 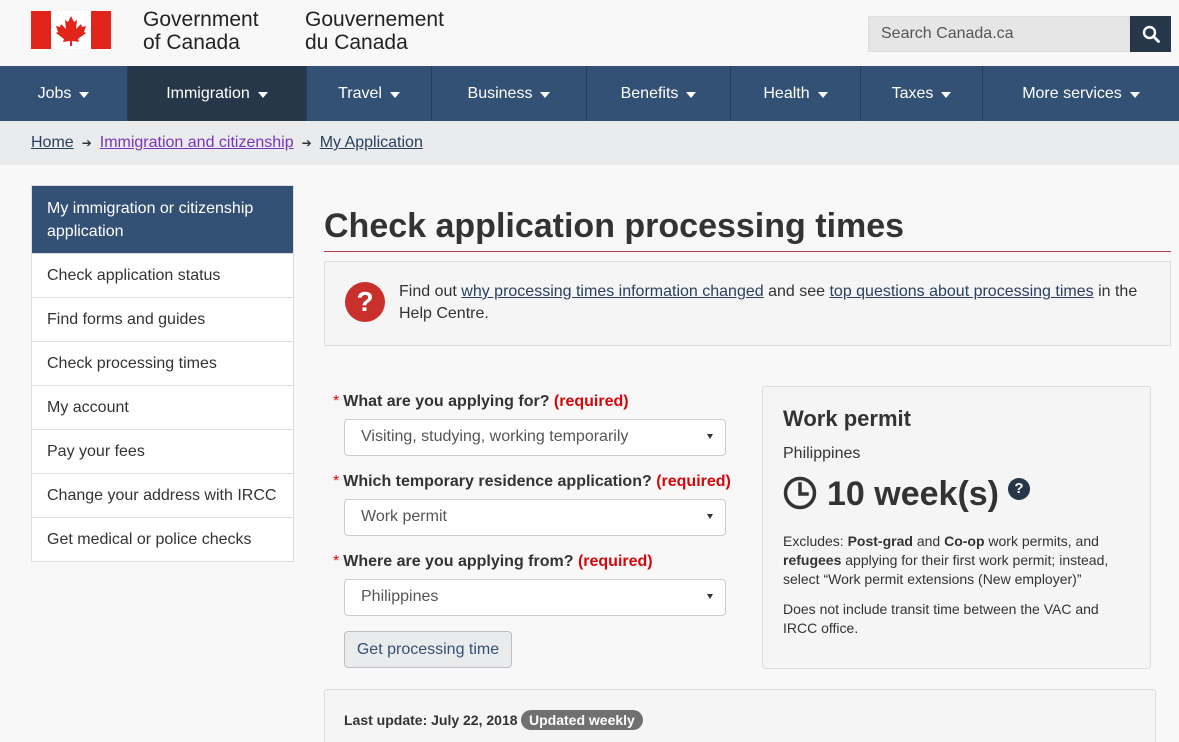 What do you see at coordinates (162, 363) in the screenshot?
I see `sidebar-item-processing-times: Check processing times` at bounding box center [162, 363].